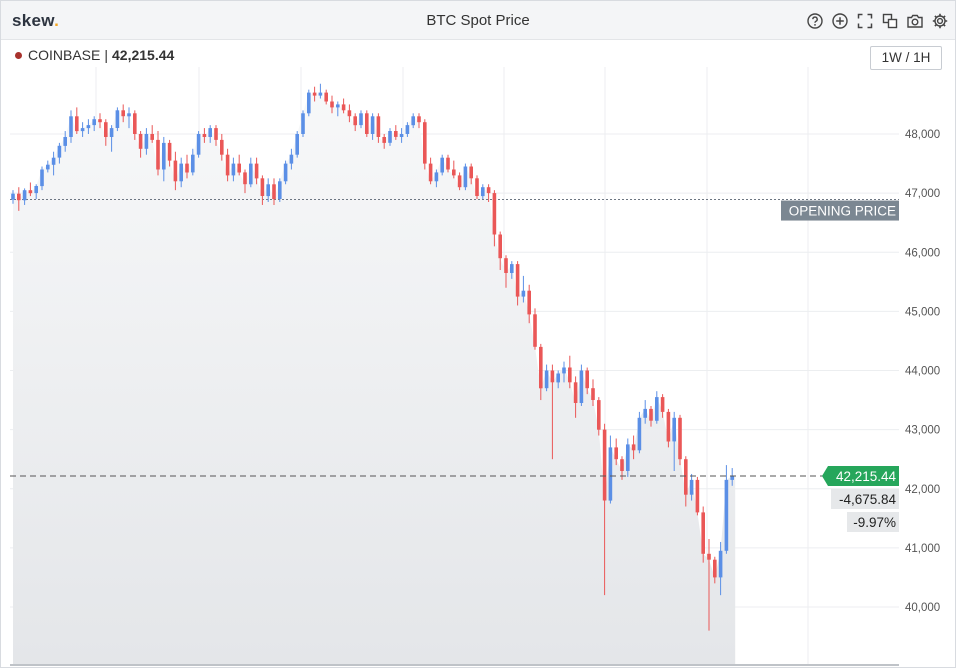 This screenshot has width=956, height=668. I want to click on opening-price-tag: OPENING PRICE, so click(840, 210).